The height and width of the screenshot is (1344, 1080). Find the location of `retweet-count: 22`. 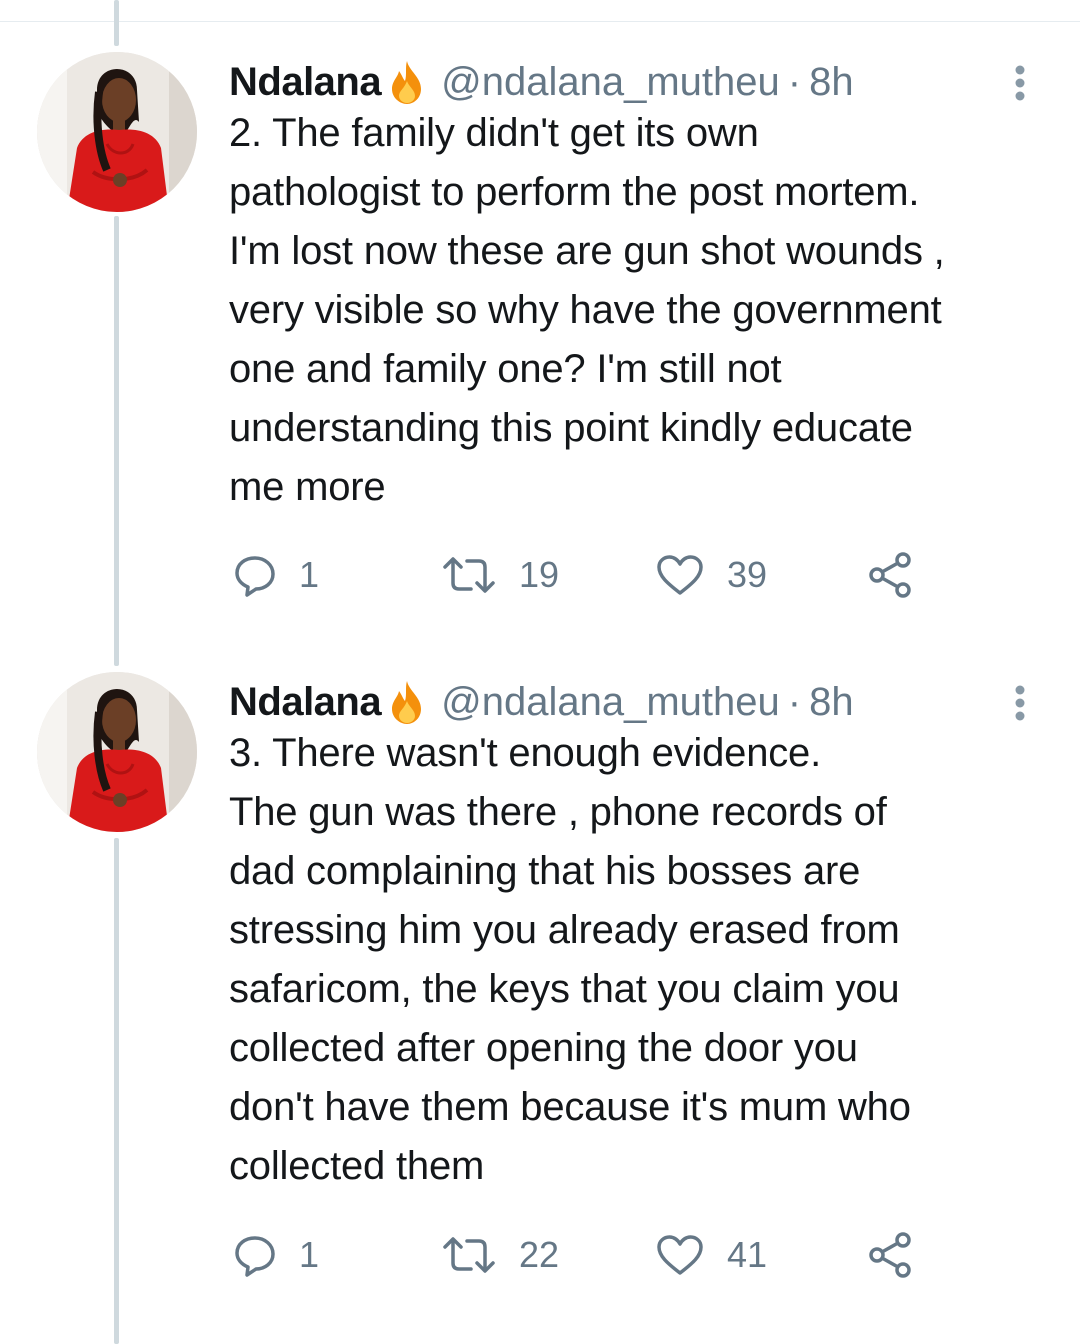

retweet-count: 22 is located at coordinates (539, 1254).